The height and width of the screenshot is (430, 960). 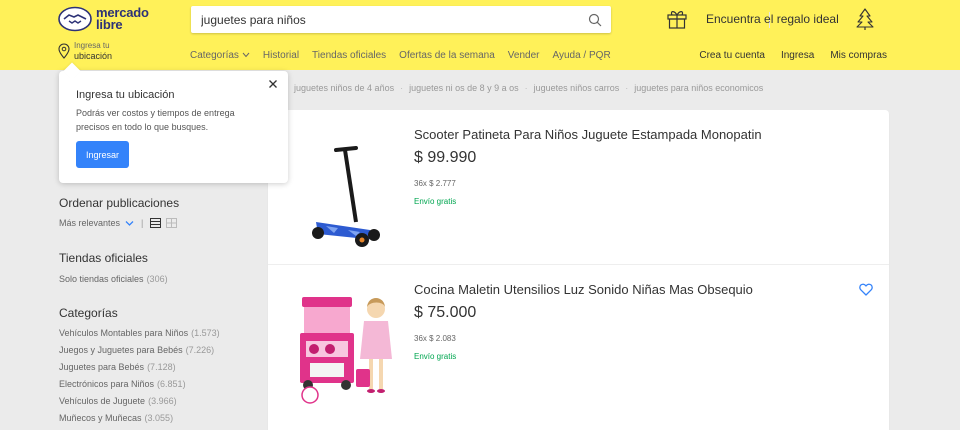 I want to click on category-filter: Juegos y Juguetes para Bebés (7.226), so click(x=136, y=350).